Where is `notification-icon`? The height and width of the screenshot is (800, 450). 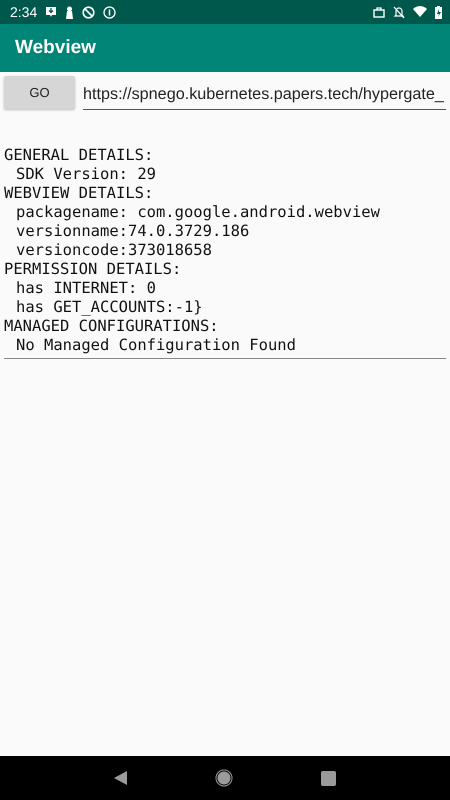 notification-icon is located at coordinates (51, 12).